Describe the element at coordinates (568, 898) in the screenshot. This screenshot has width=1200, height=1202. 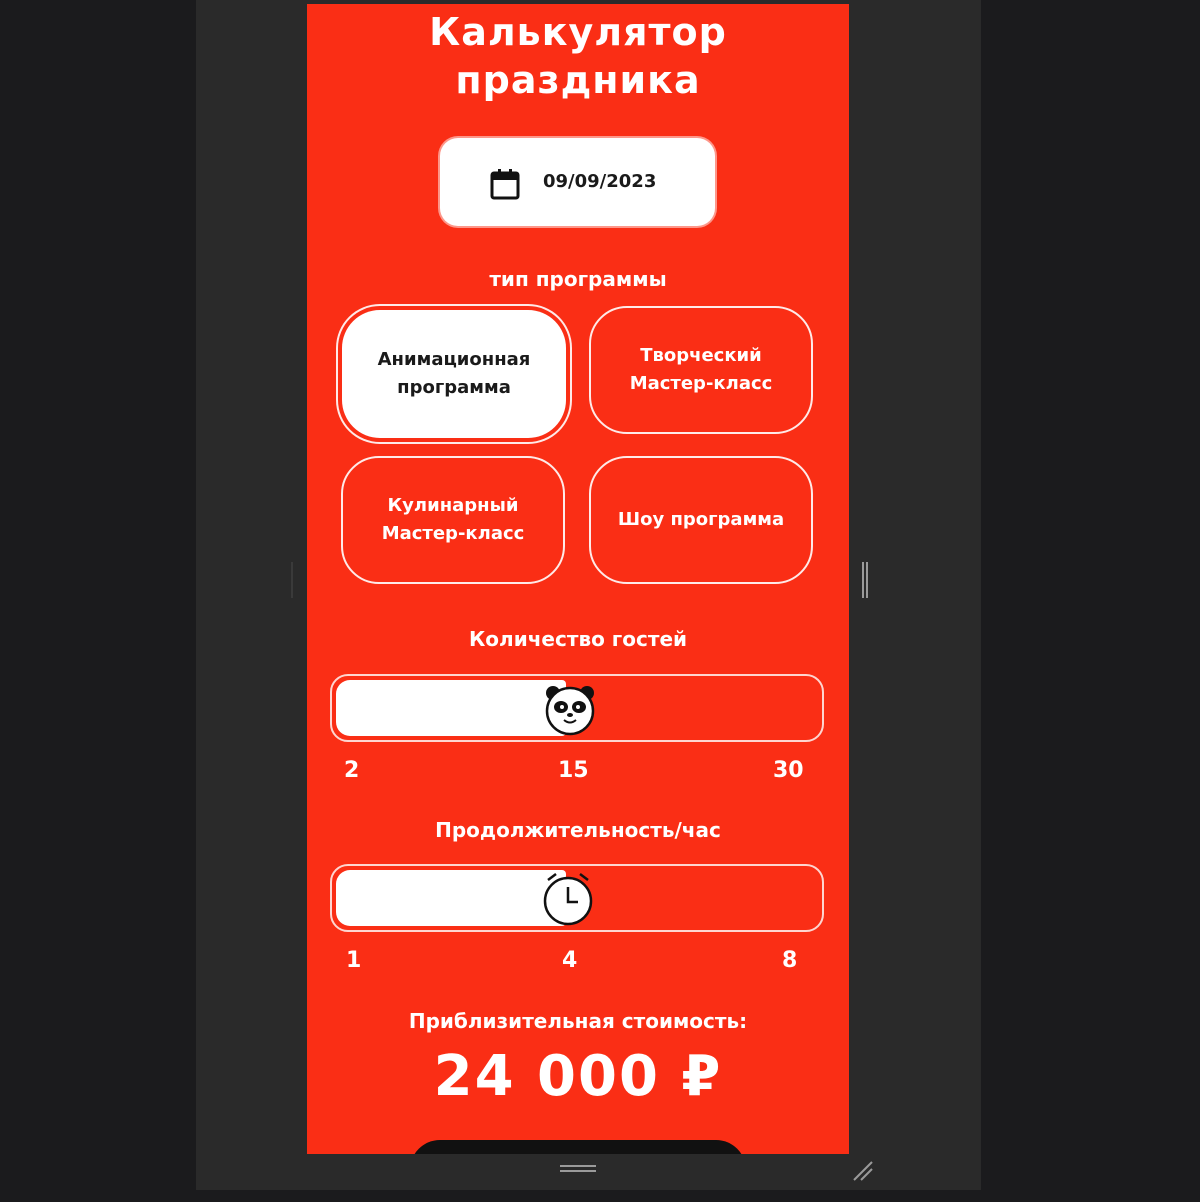
I see `alarm-clock-icon` at that location.